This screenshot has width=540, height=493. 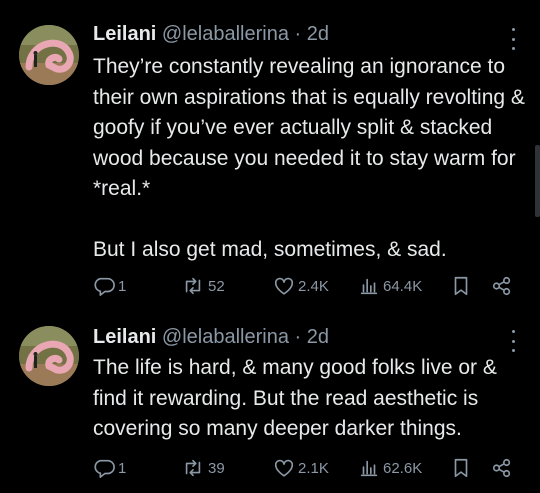 I want to click on tweet-paragraph: But I also get mad, sometimes, & sad., so click(x=270, y=249).